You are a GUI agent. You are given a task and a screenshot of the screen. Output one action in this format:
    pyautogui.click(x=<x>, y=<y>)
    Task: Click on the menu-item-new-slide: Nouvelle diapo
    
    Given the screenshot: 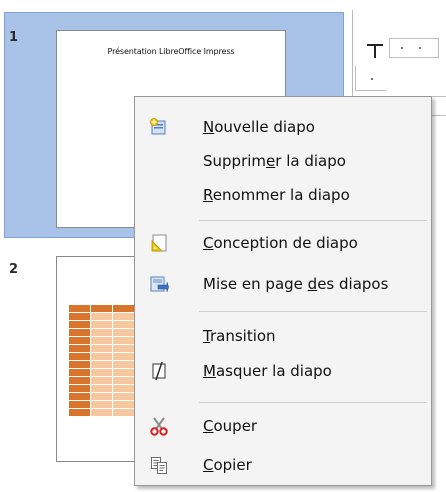 What is the action you would take?
    pyautogui.click(x=283, y=127)
    